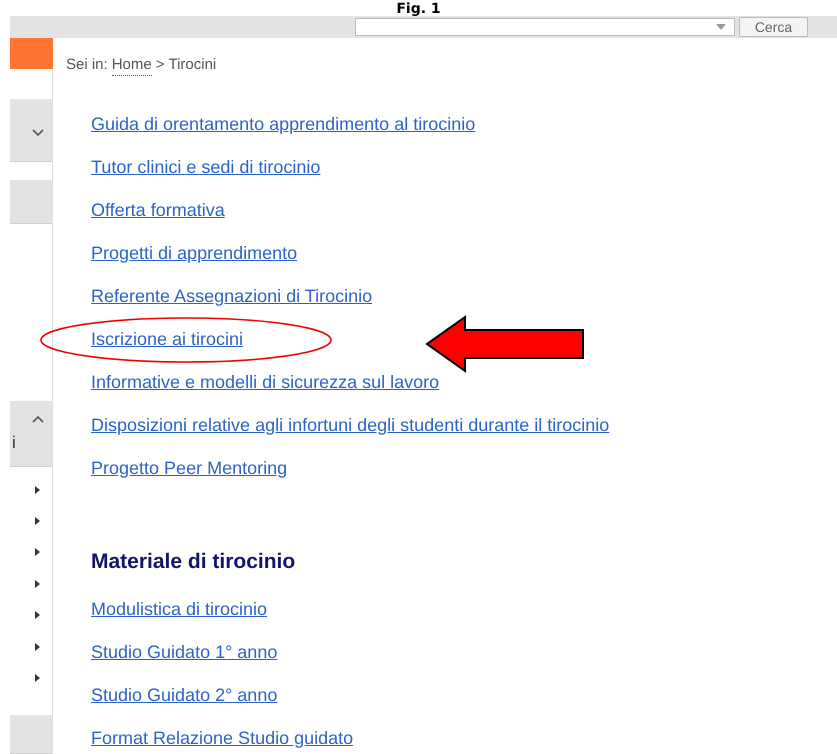 The width and height of the screenshot is (837, 754). Describe the element at coordinates (184, 652) in the screenshot. I see `page-link: Studio Guidato 1° anno` at that location.